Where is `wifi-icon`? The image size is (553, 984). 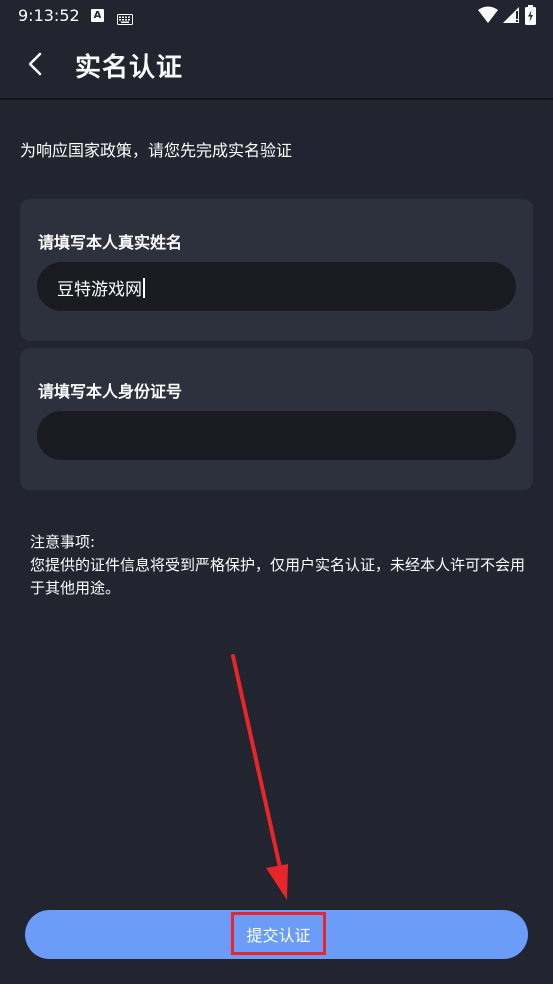
wifi-icon is located at coordinates (488, 17).